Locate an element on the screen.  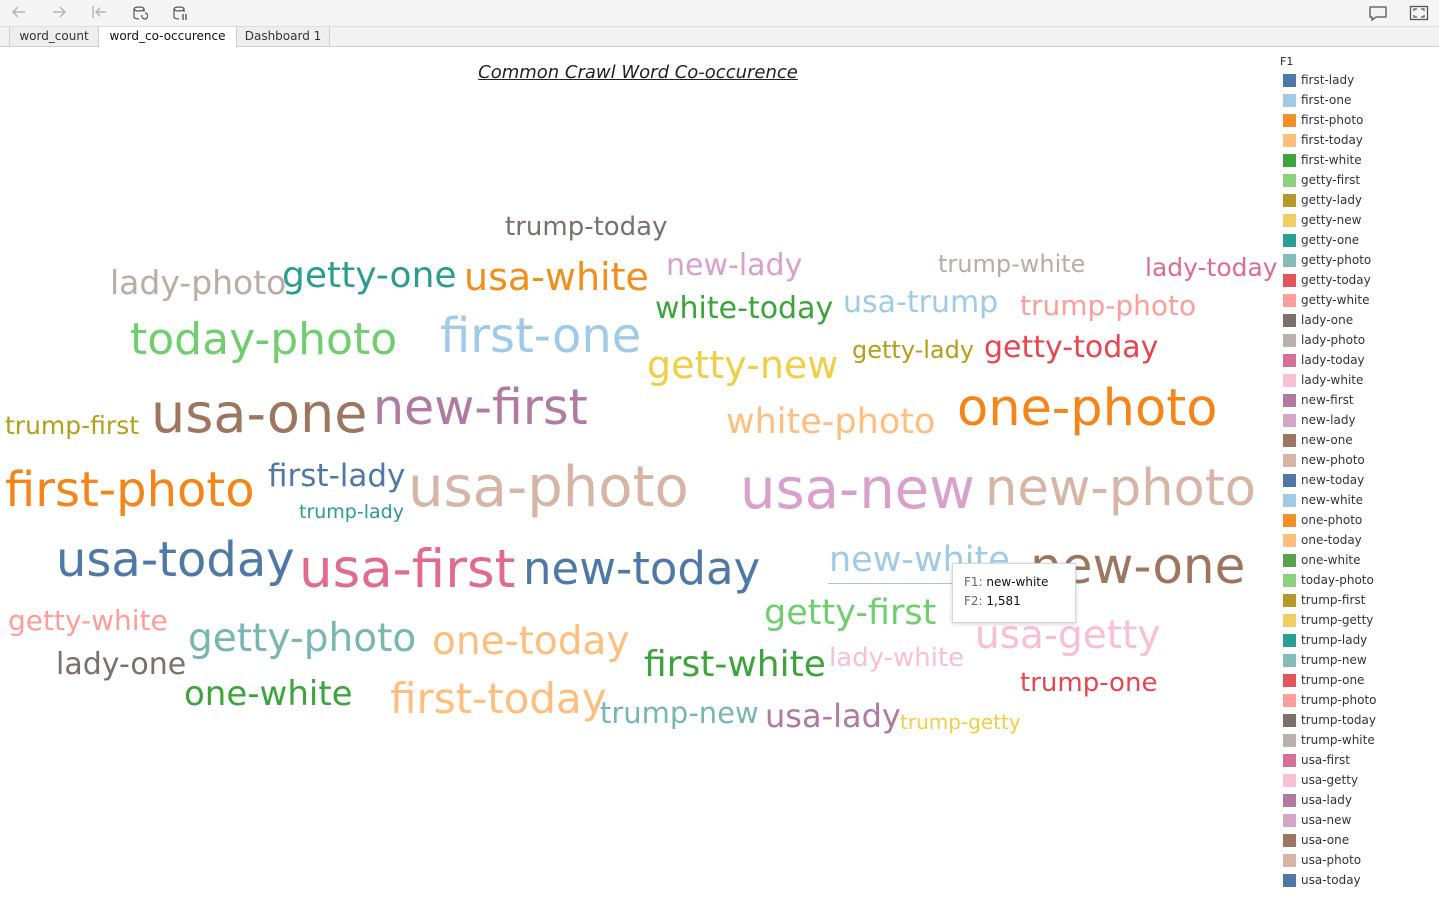
legend-item-trump-today: trump-today is located at coordinates (1329, 721).